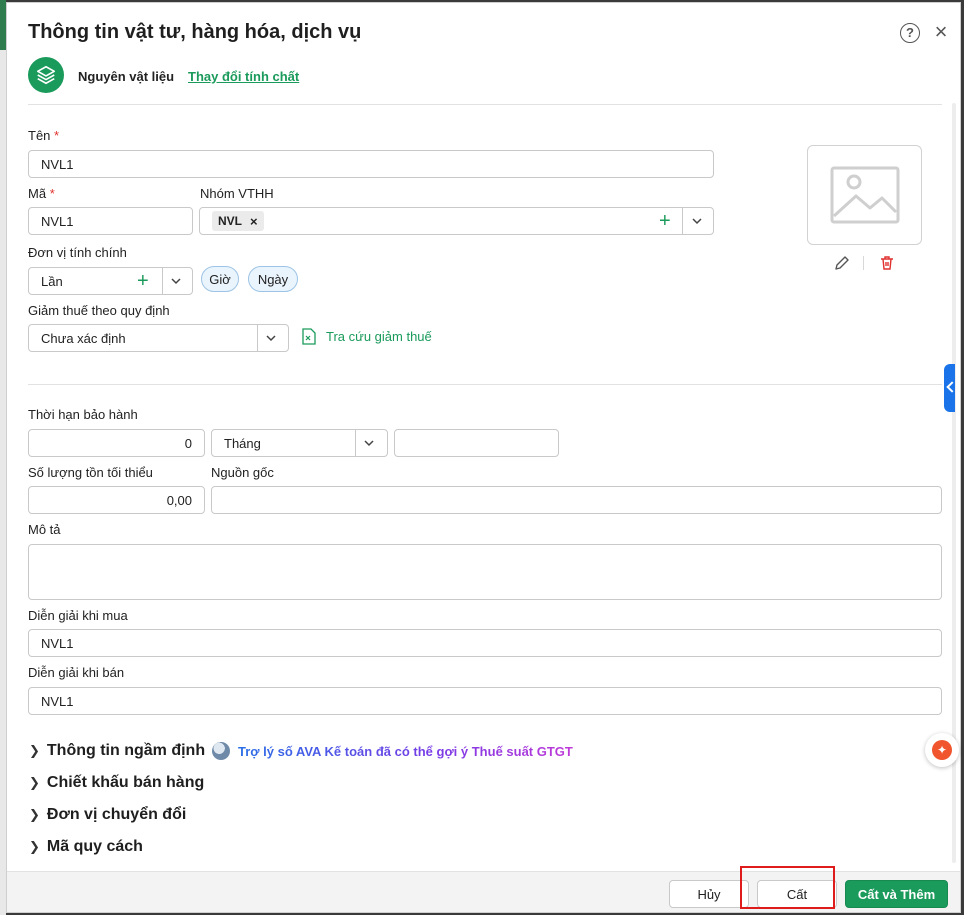 This screenshot has height=915, width=964. What do you see at coordinates (126, 750) in the screenshot?
I see `section-label: Thông tin ngầm định` at bounding box center [126, 750].